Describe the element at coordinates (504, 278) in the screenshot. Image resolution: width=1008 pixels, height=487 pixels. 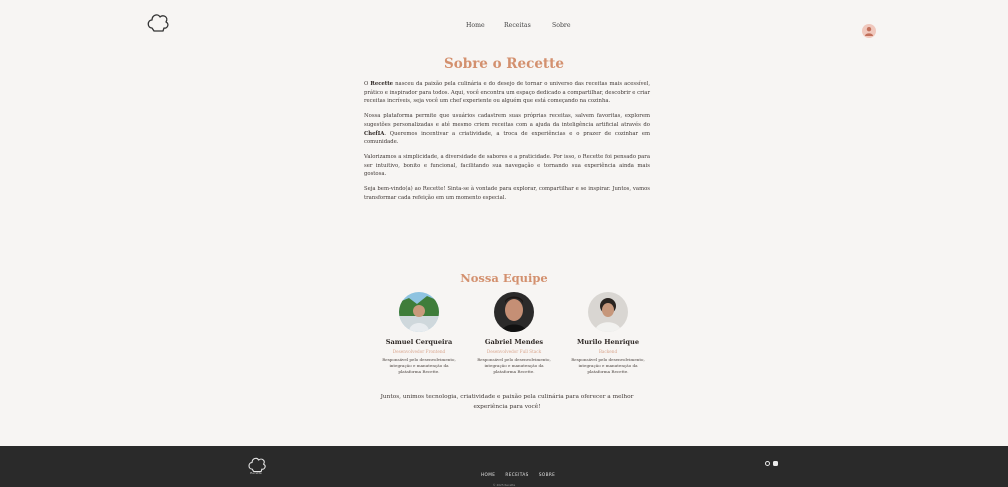
I see `team-title: Nossa Equipe` at that location.